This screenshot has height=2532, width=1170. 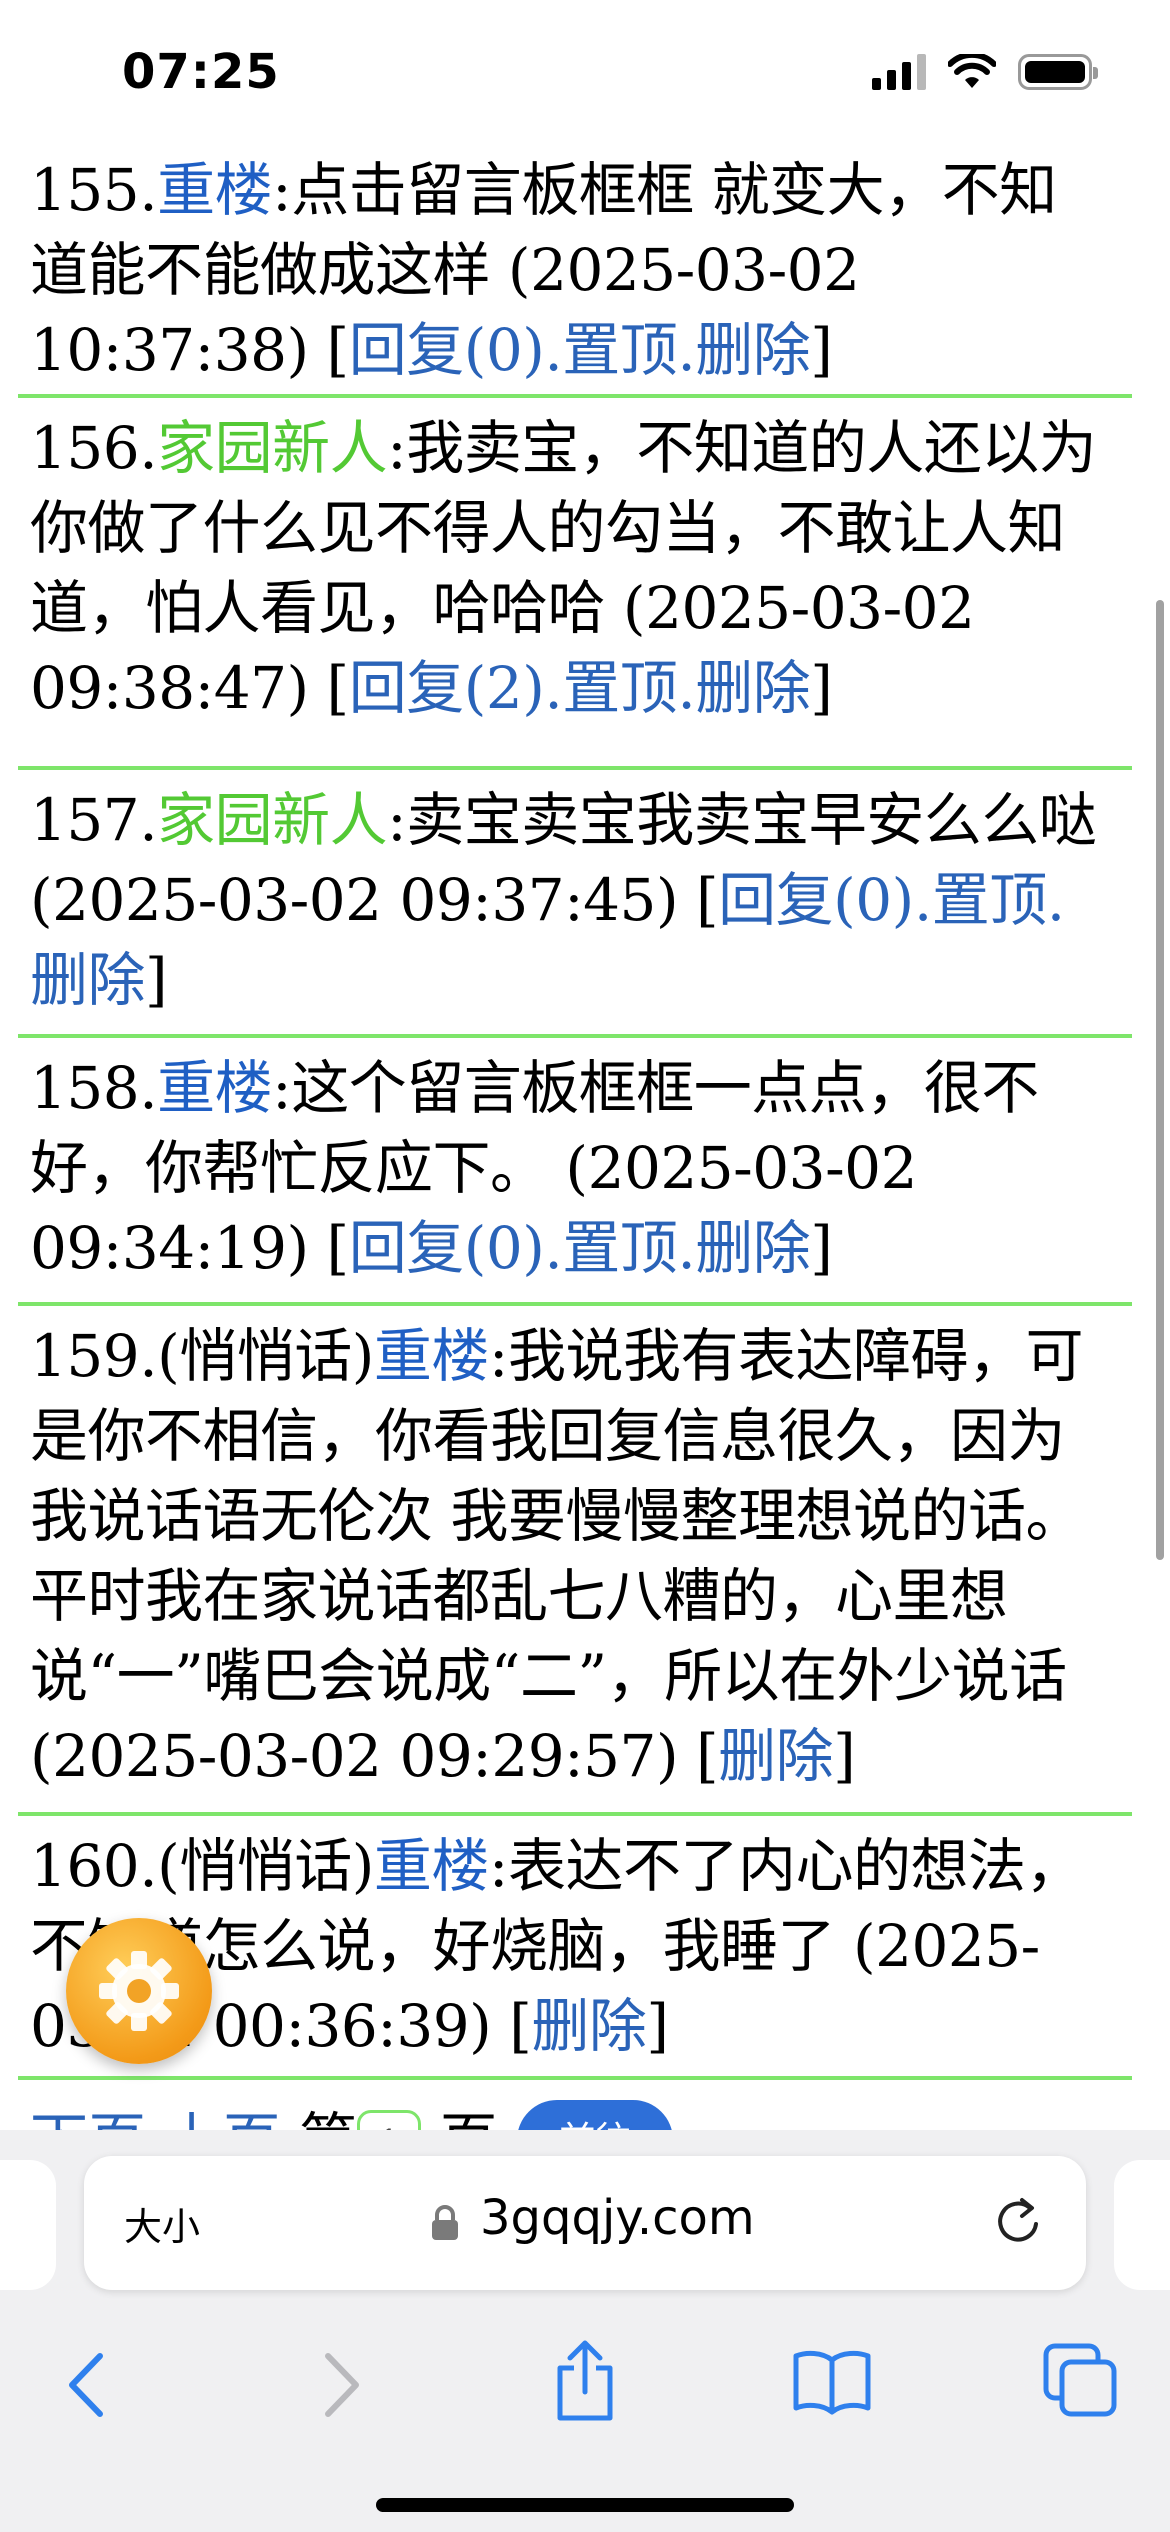 I want to click on settings-float-button, so click(x=139, y=1991).